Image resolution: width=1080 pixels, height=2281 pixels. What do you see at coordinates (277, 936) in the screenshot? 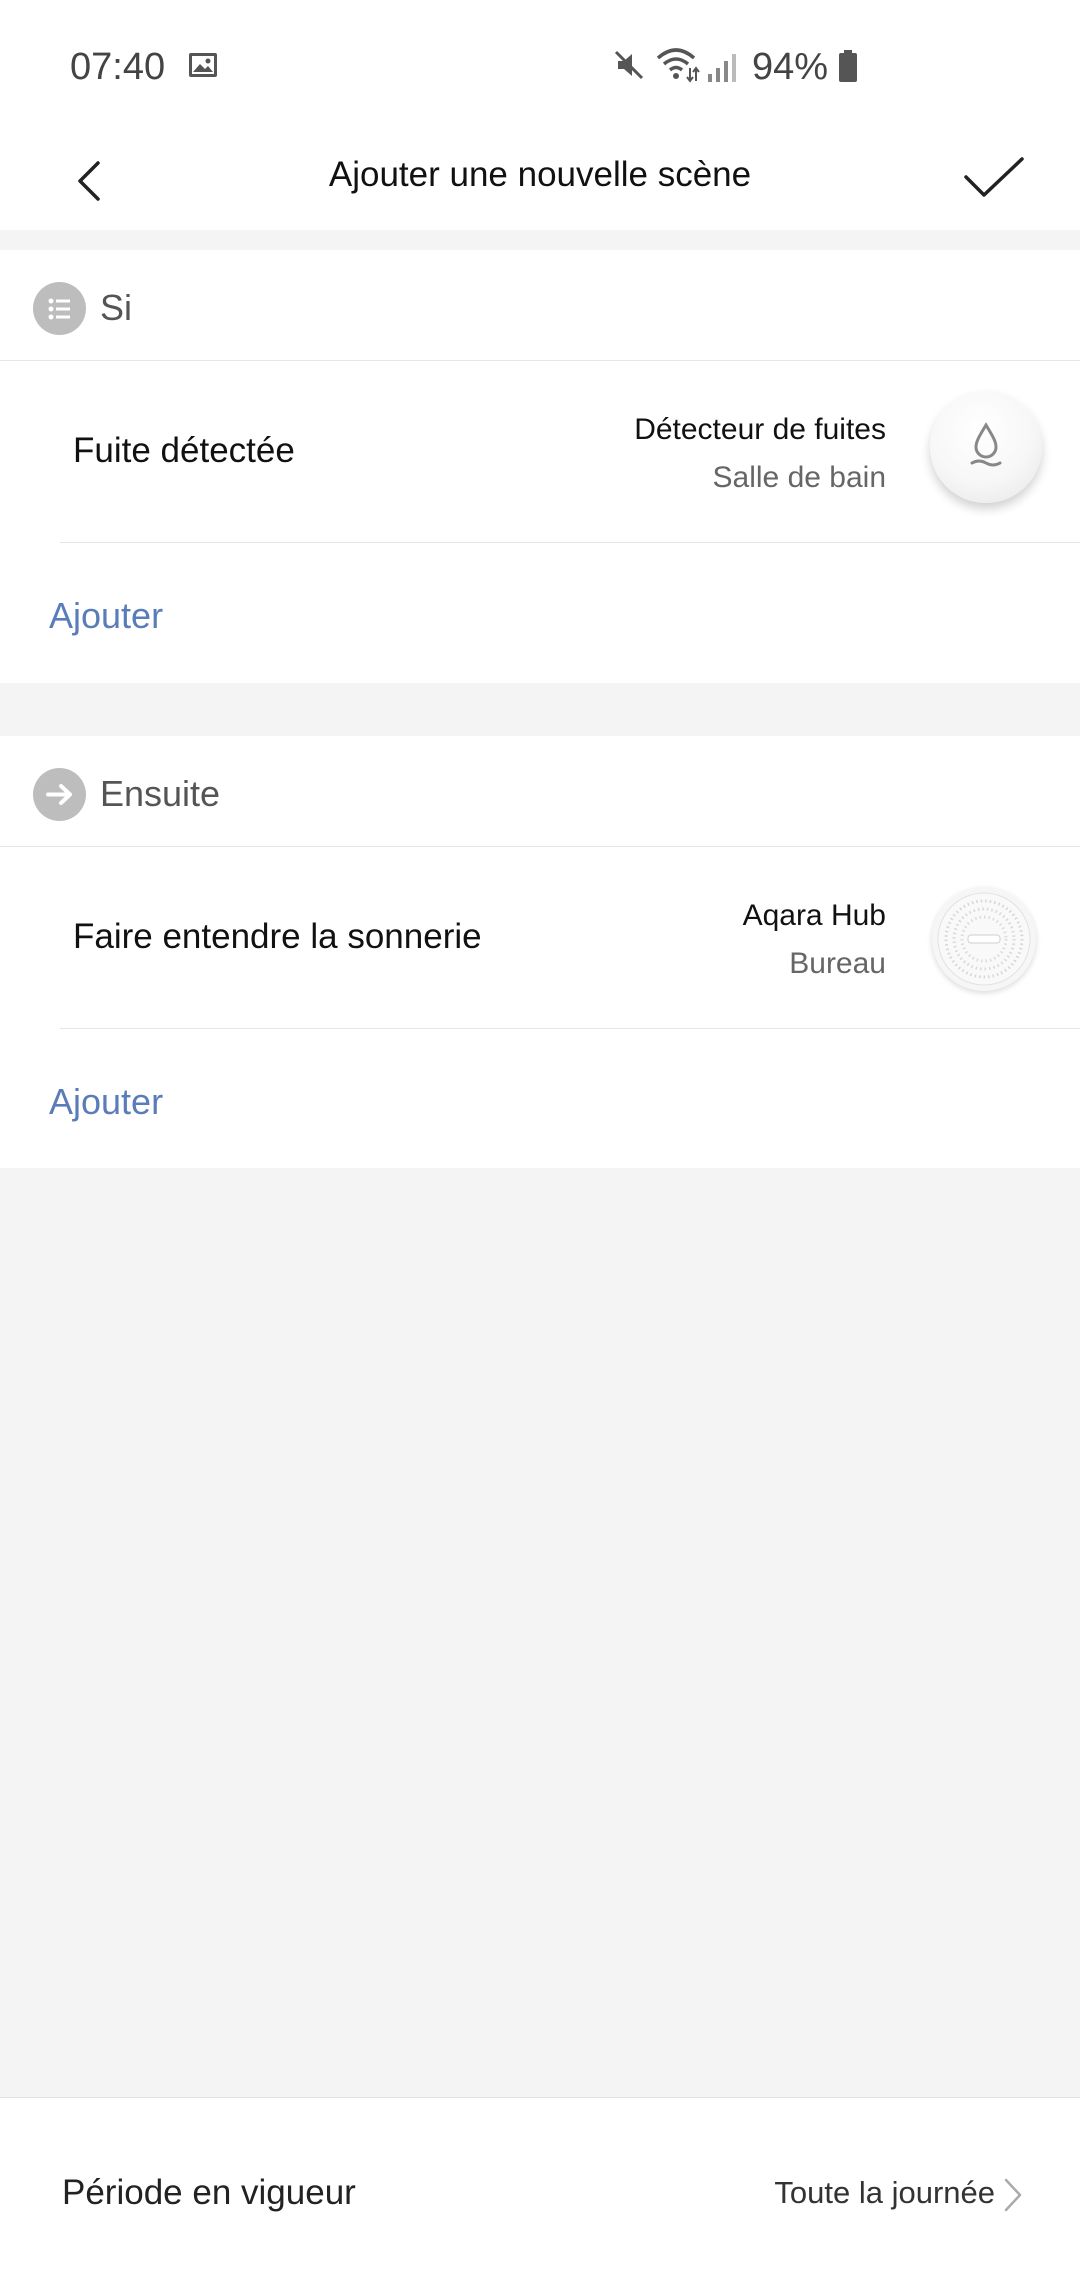
I see `action-label: Faire entendre la sonnerie` at bounding box center [277, 936].